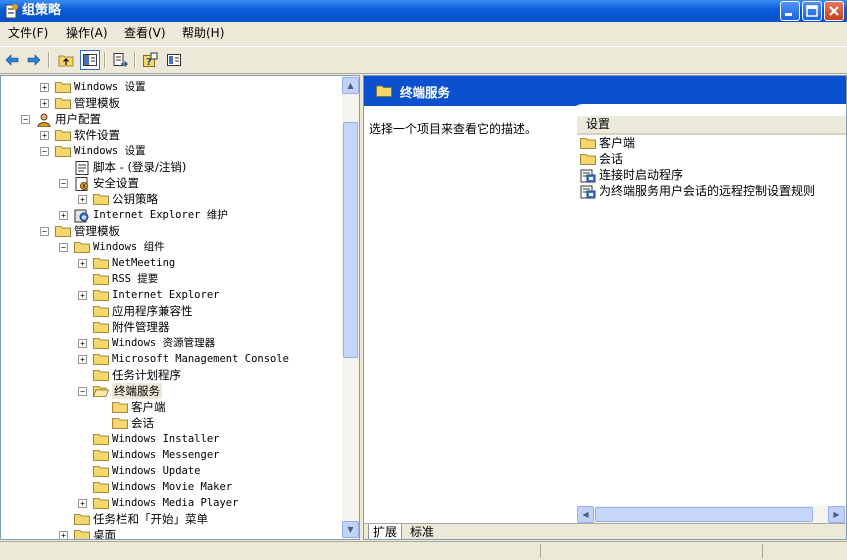 This screenshot has width=847, height=560. What do you see at coordinates (171, 151) in the screenshot?
I see `tree-item: − Windows 设置` at bounding box center [171, 151].